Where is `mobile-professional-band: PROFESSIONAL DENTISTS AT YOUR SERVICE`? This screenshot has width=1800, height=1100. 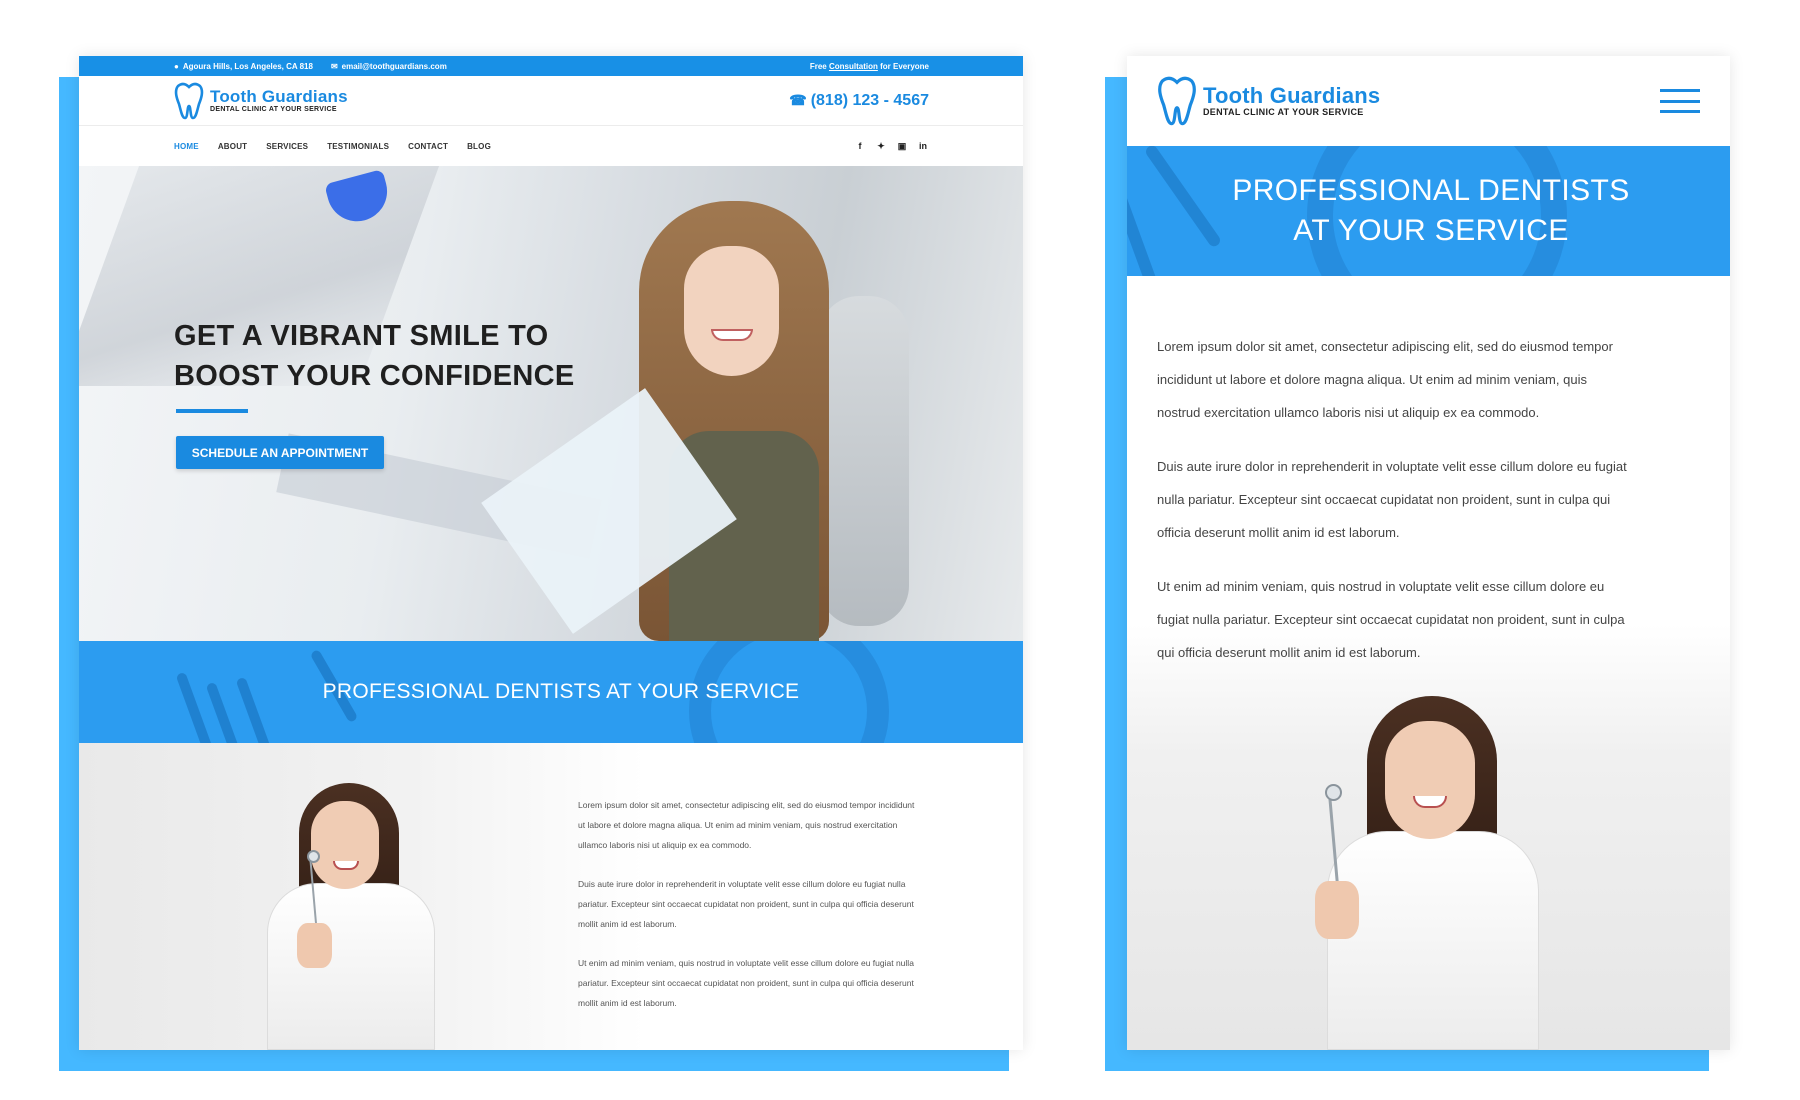
mobile-professional-band: PROFESSIONAL DENTISTS AT YOUR SERVICE is located at coordinates (1428, 211).